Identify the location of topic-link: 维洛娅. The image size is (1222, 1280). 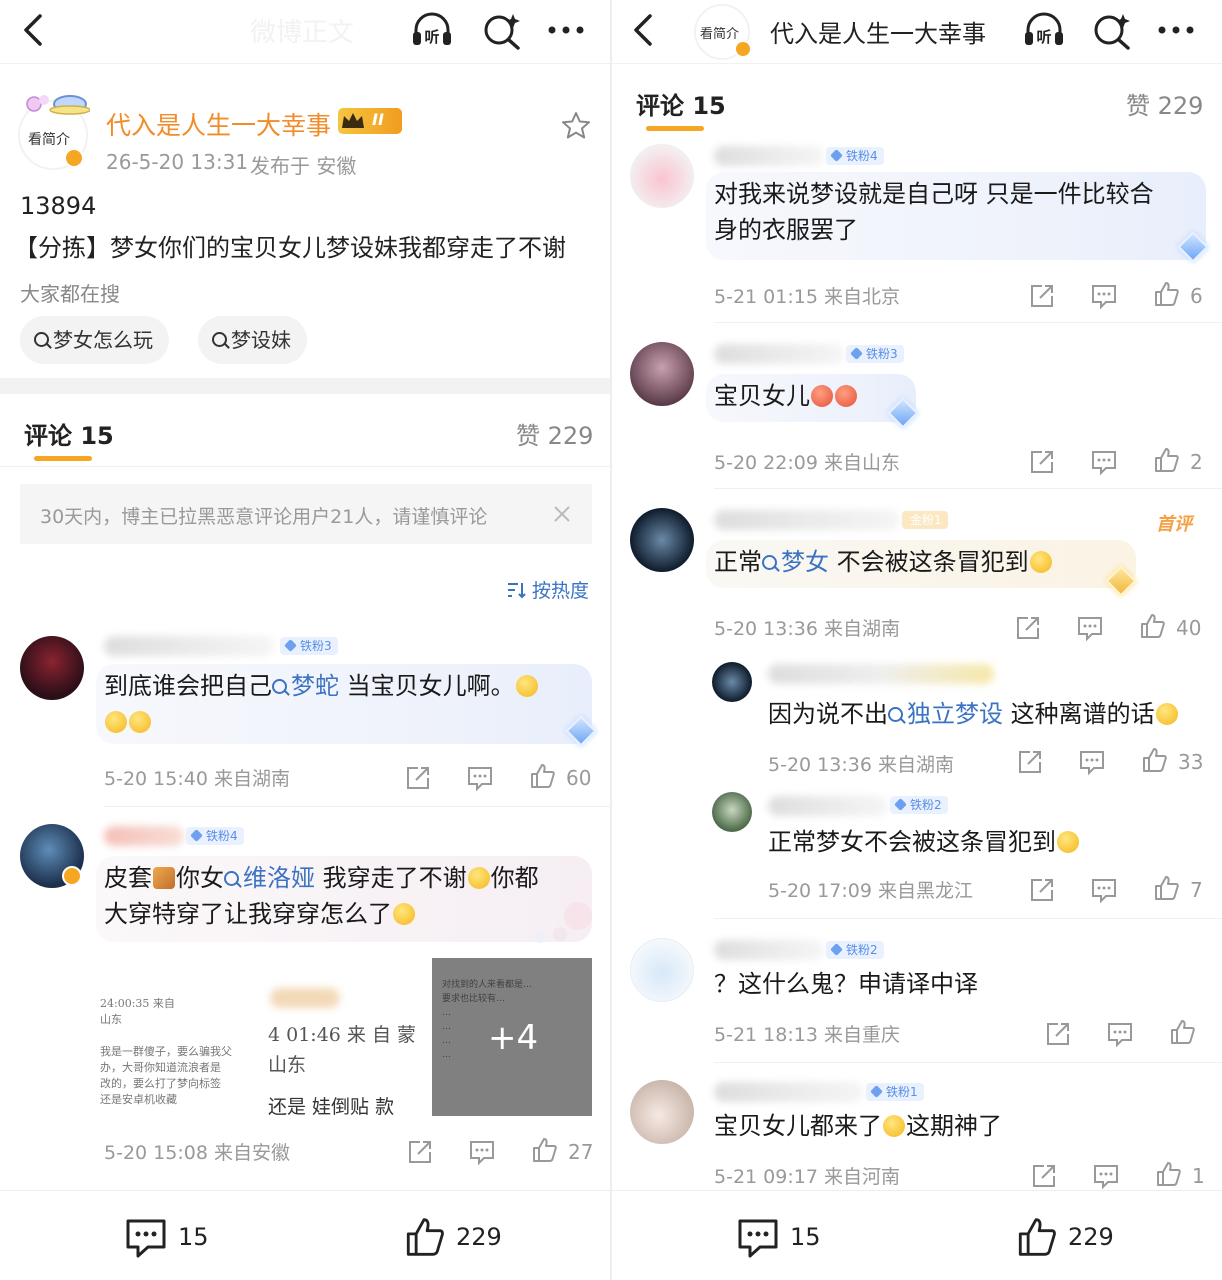
(269, 878).